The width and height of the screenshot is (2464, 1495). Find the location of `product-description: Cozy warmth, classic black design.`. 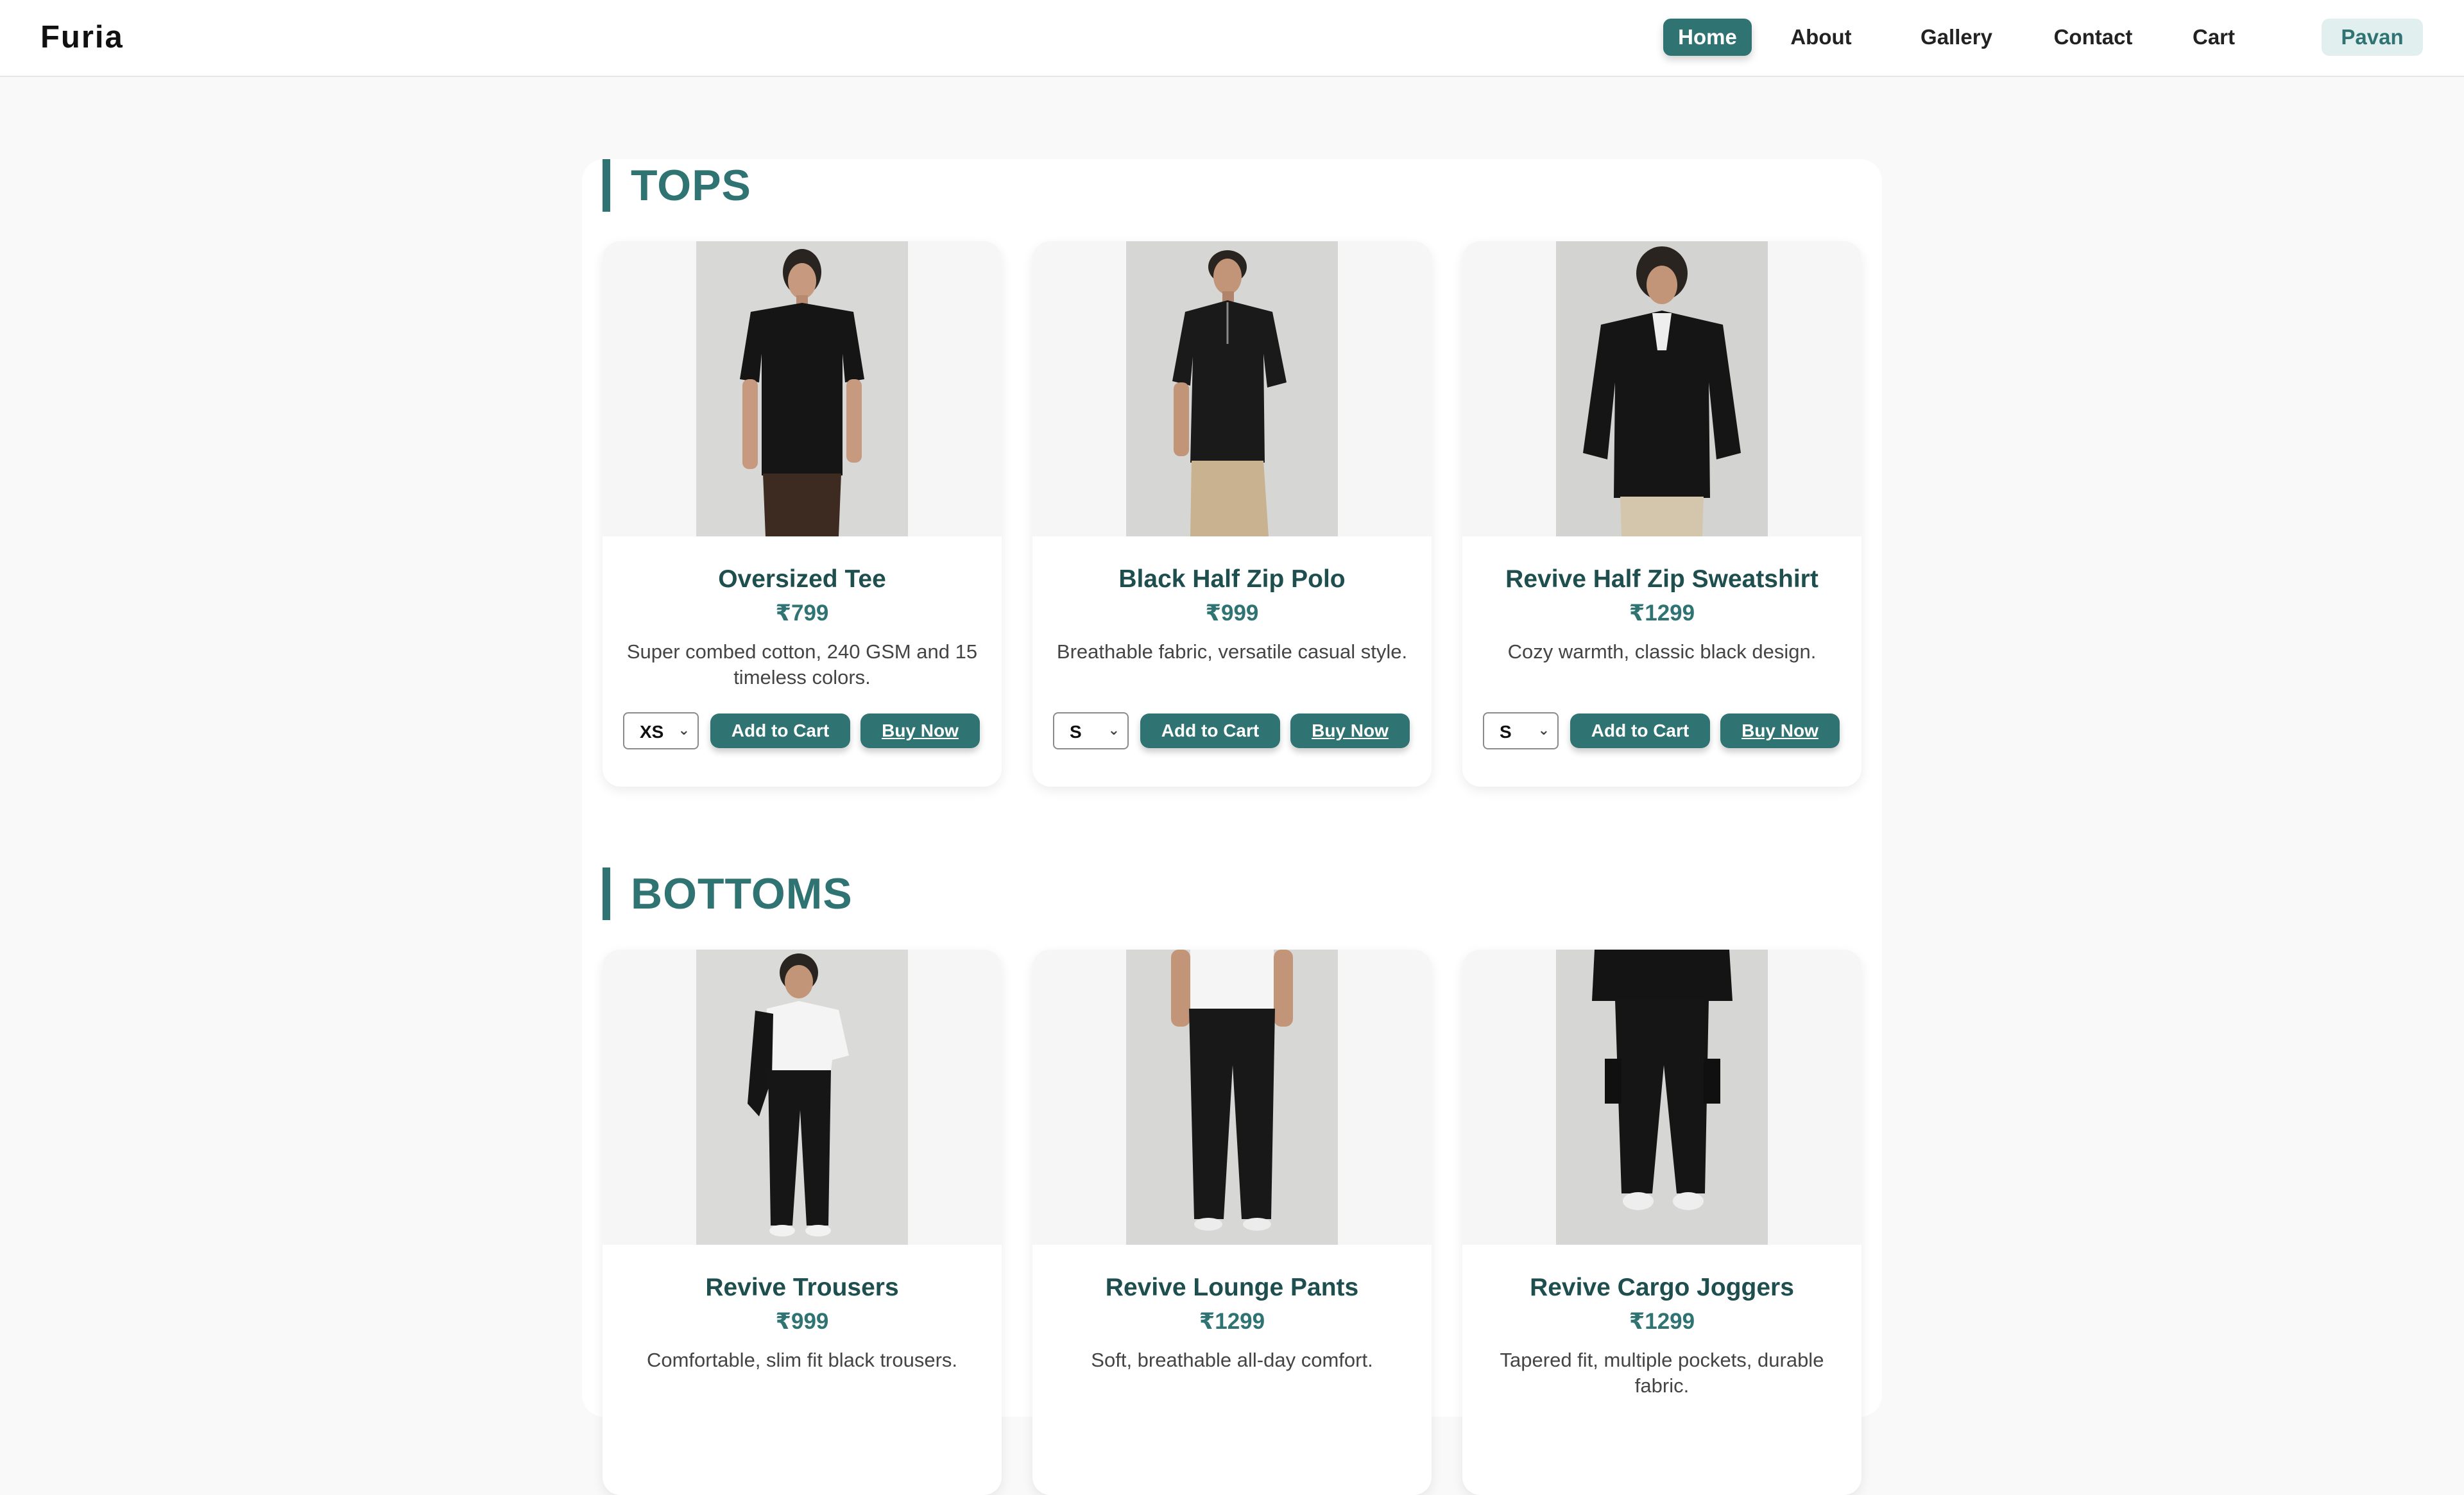

product-description: Cozy warmth, classic black design. is located at coordinates (1662, 651).